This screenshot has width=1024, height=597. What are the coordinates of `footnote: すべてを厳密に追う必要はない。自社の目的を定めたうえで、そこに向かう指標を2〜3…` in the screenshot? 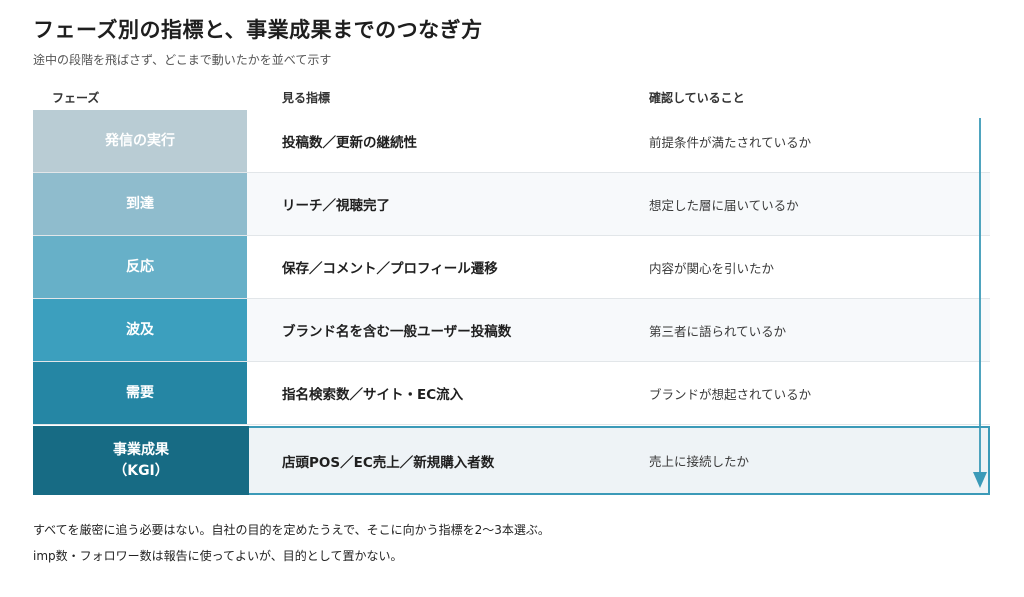 It's located at (291, 530).